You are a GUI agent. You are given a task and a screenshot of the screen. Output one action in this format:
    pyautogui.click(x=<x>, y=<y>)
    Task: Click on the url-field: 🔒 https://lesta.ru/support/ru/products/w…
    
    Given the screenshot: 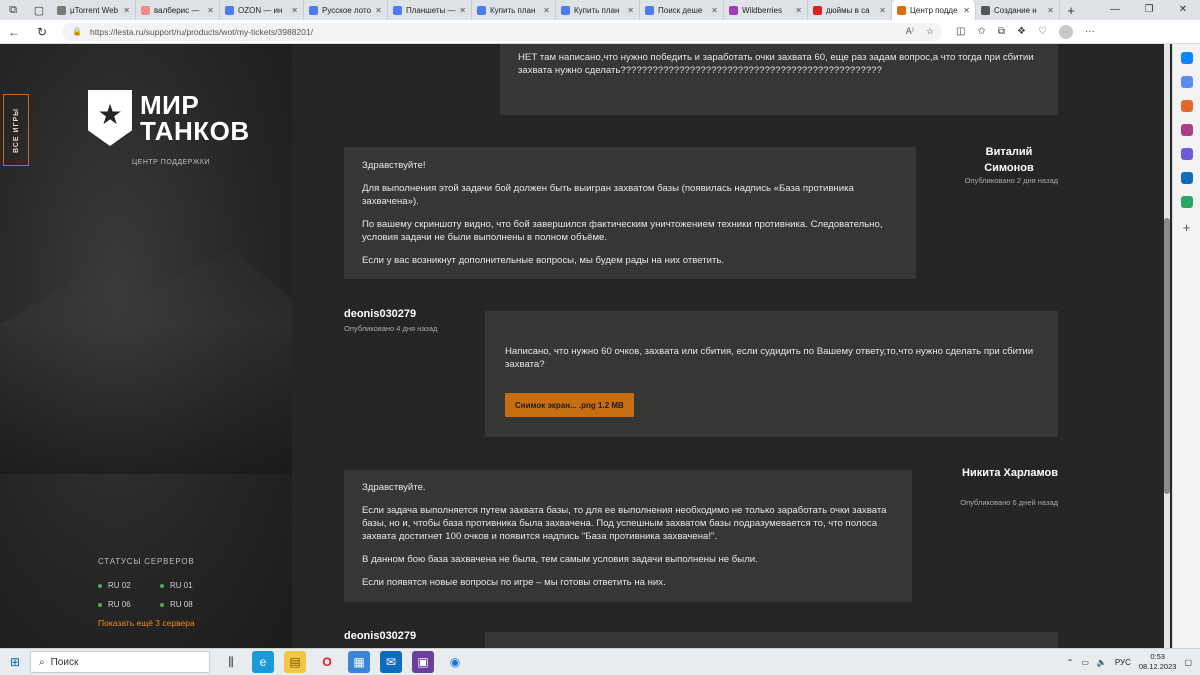 What is the action you would take?
    pyautogui.click(x=502, y=31)
    